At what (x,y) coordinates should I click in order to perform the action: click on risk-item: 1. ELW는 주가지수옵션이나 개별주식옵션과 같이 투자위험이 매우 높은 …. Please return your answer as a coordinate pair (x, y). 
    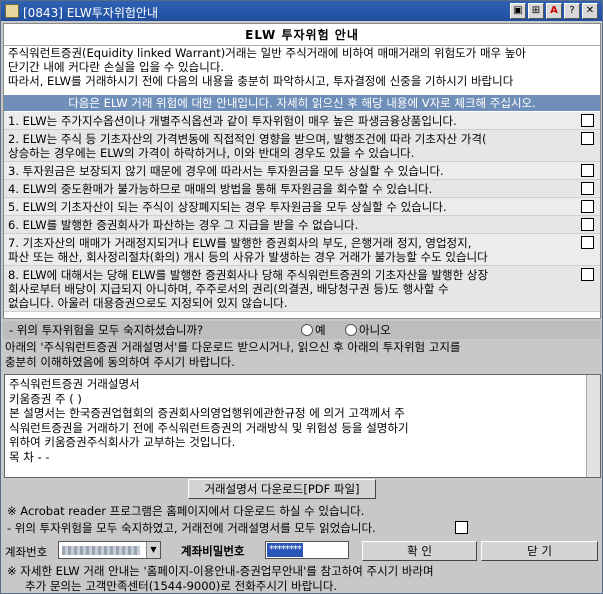
    Looking at the image, I should click on (302, 121).